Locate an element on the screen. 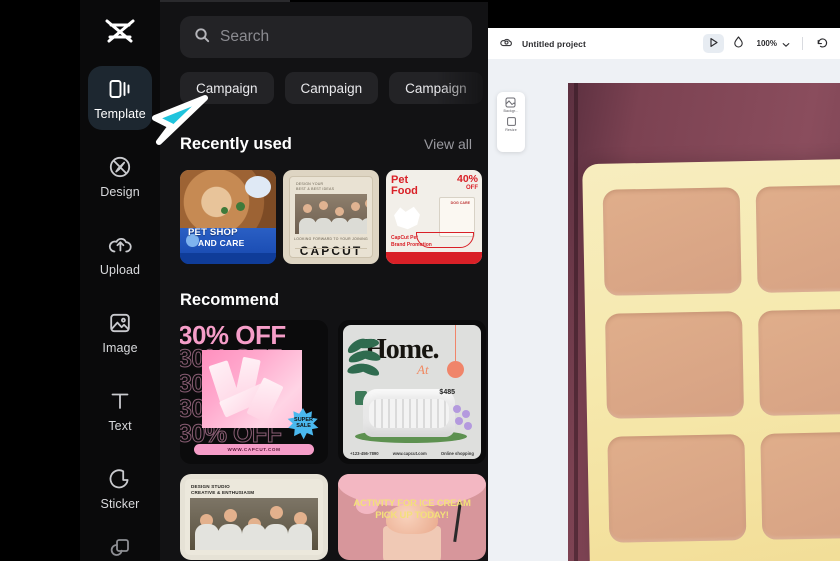  lamp-cord is located at coordinates (455, 343).